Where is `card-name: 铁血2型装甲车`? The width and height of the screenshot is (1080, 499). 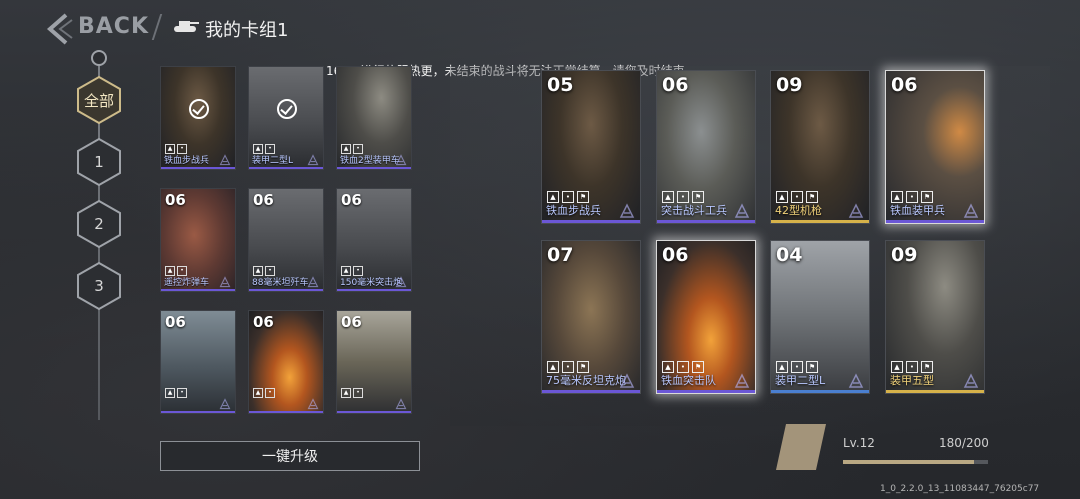
card-name: 铁血2型装甲车 is located at coordinates (370, 161).